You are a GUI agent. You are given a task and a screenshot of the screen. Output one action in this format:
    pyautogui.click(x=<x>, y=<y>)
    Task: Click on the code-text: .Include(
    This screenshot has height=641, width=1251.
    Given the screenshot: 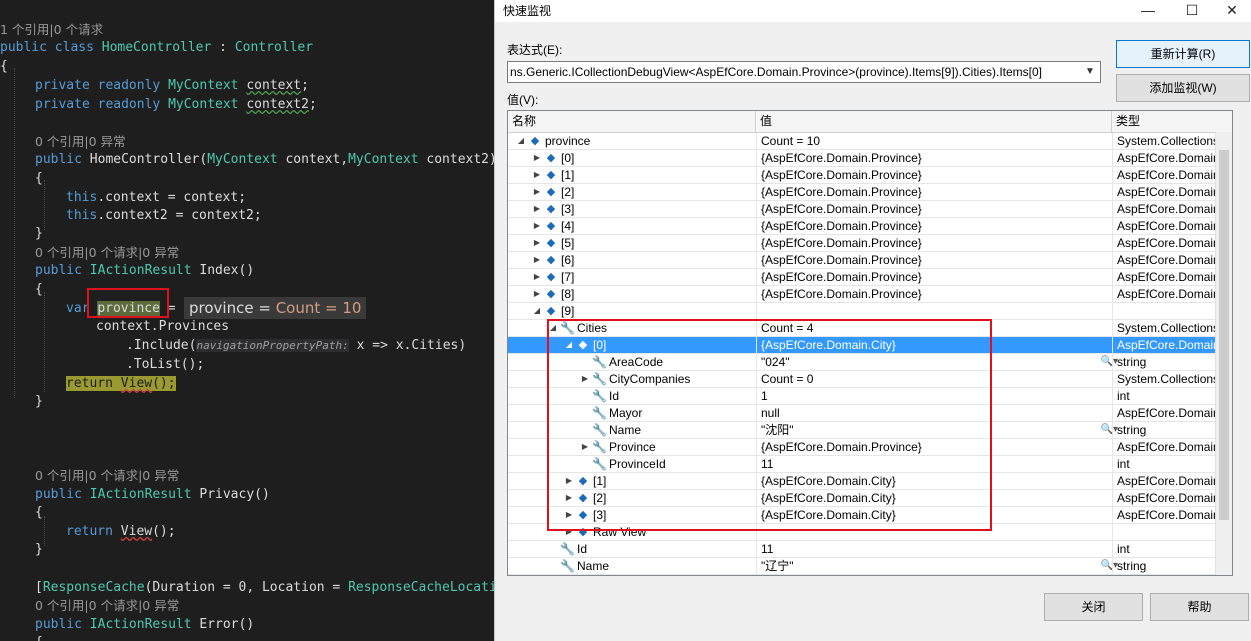 What is the action you would take?
    pyautogui.click(x=161, y=345)
    